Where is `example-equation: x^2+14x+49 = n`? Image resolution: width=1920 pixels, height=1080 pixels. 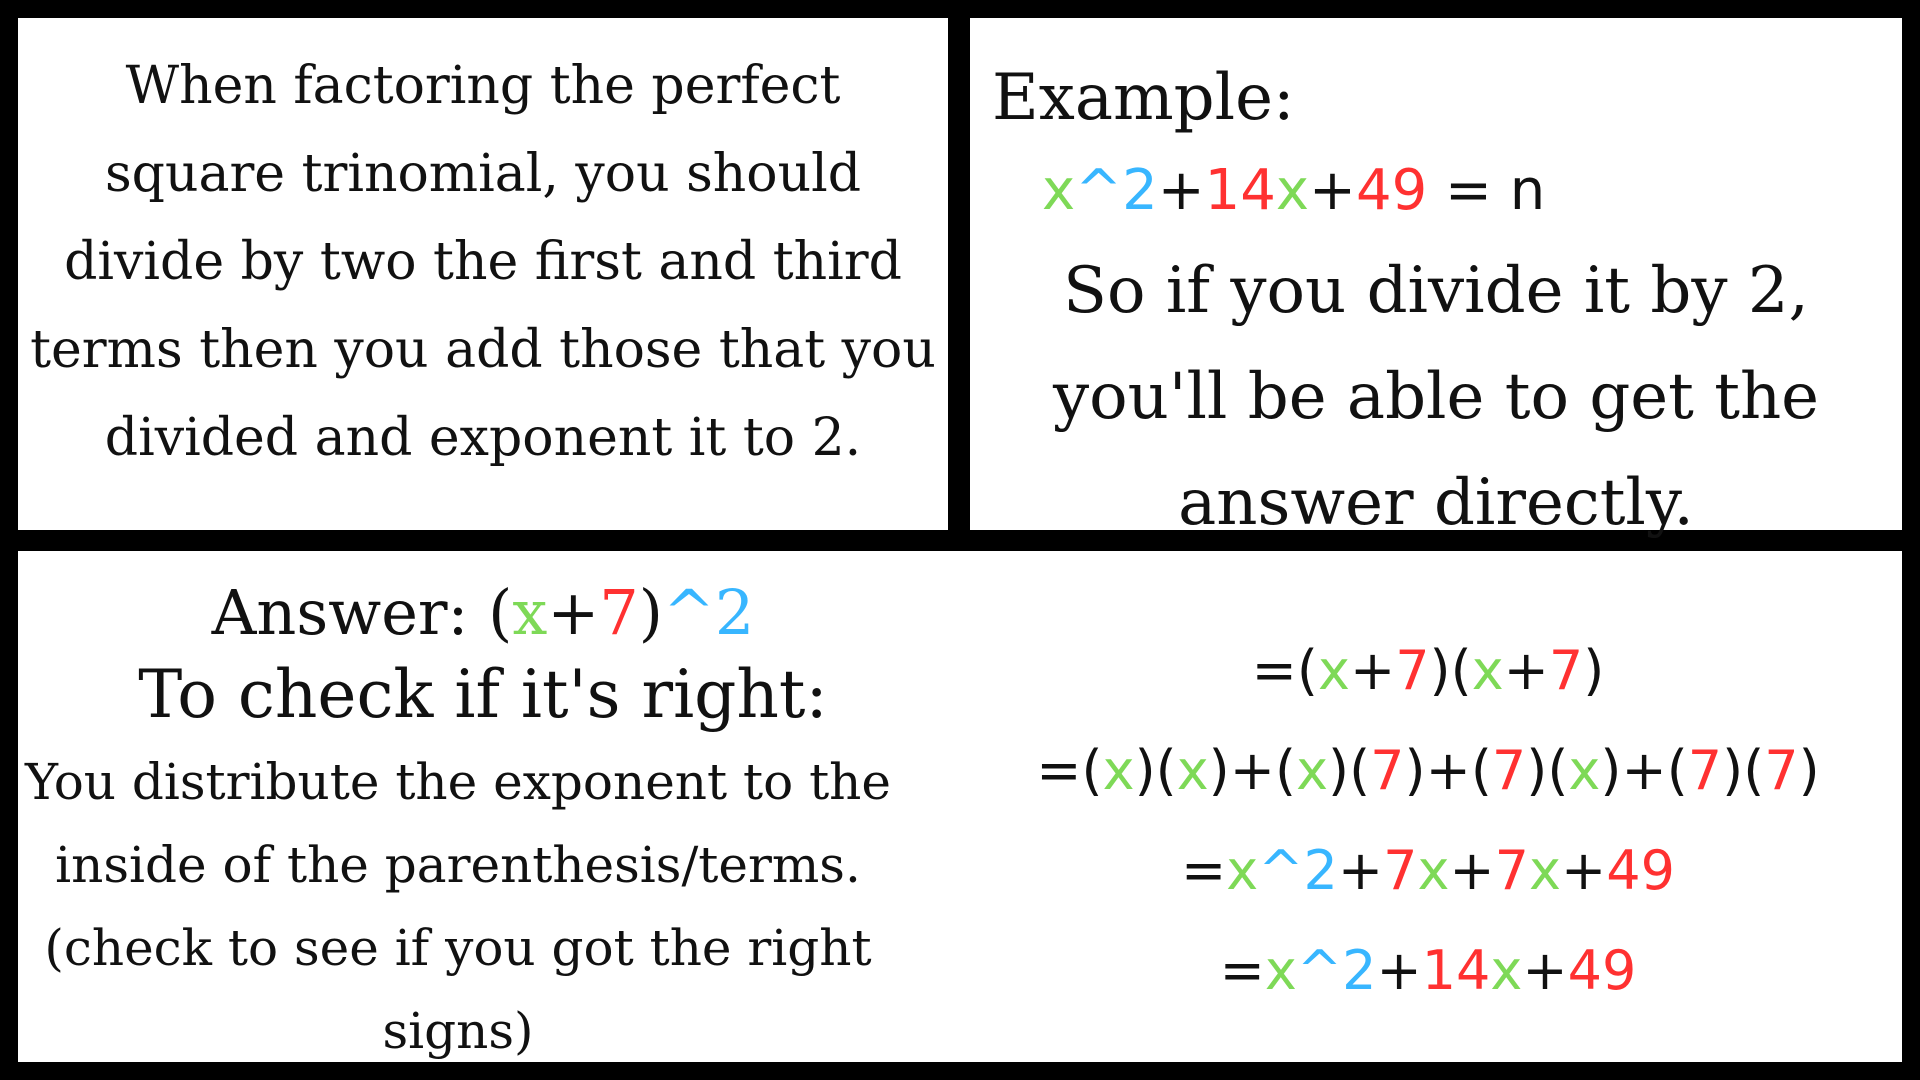 example-equation: x^2+14x+49 = n is located at coordinates (1293, 191).